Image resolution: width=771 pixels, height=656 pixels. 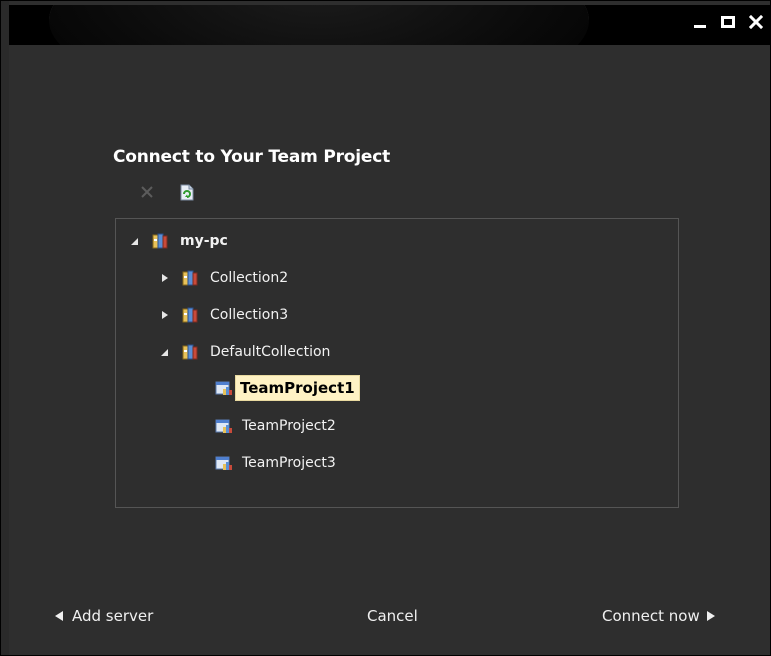 I want to click on tree-node-collection: DefaultCollection, so click(x=246, y=352).